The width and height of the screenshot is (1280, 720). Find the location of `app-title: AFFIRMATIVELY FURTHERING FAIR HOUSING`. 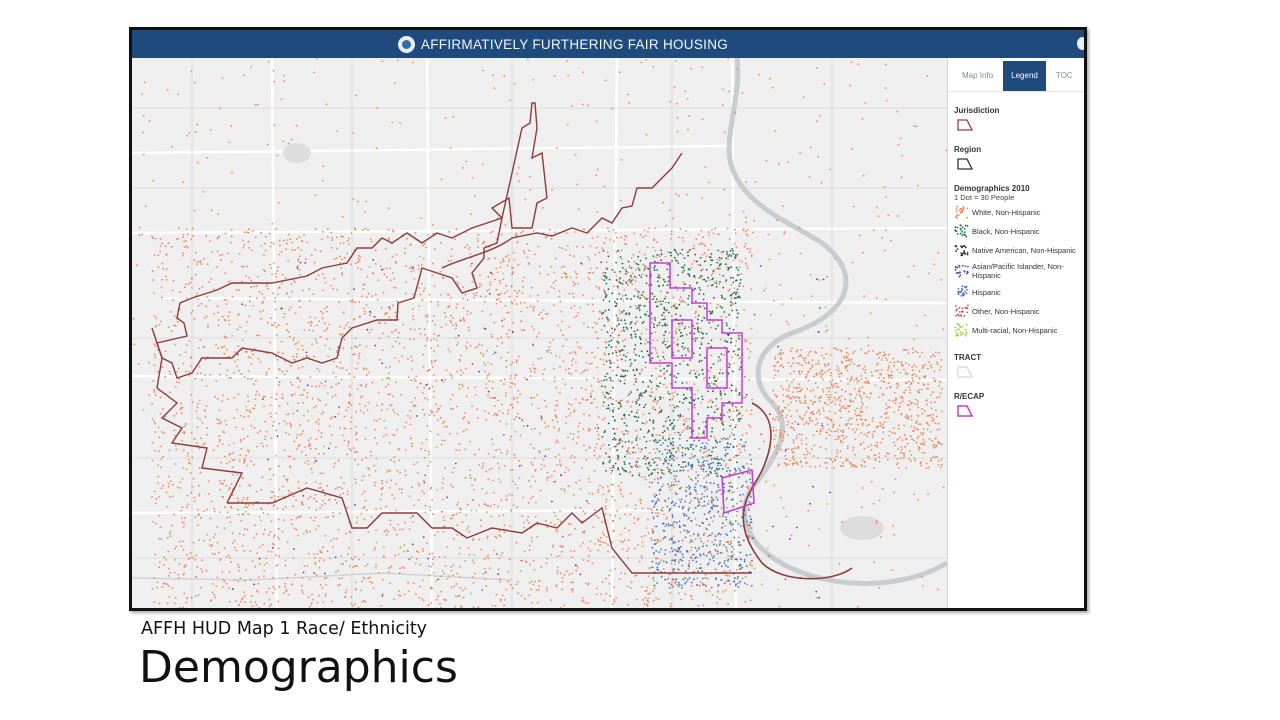

app-title: AFFIRMATIVELY FURTHERING FAIR HOUSING is located at coordinates (574, 44).